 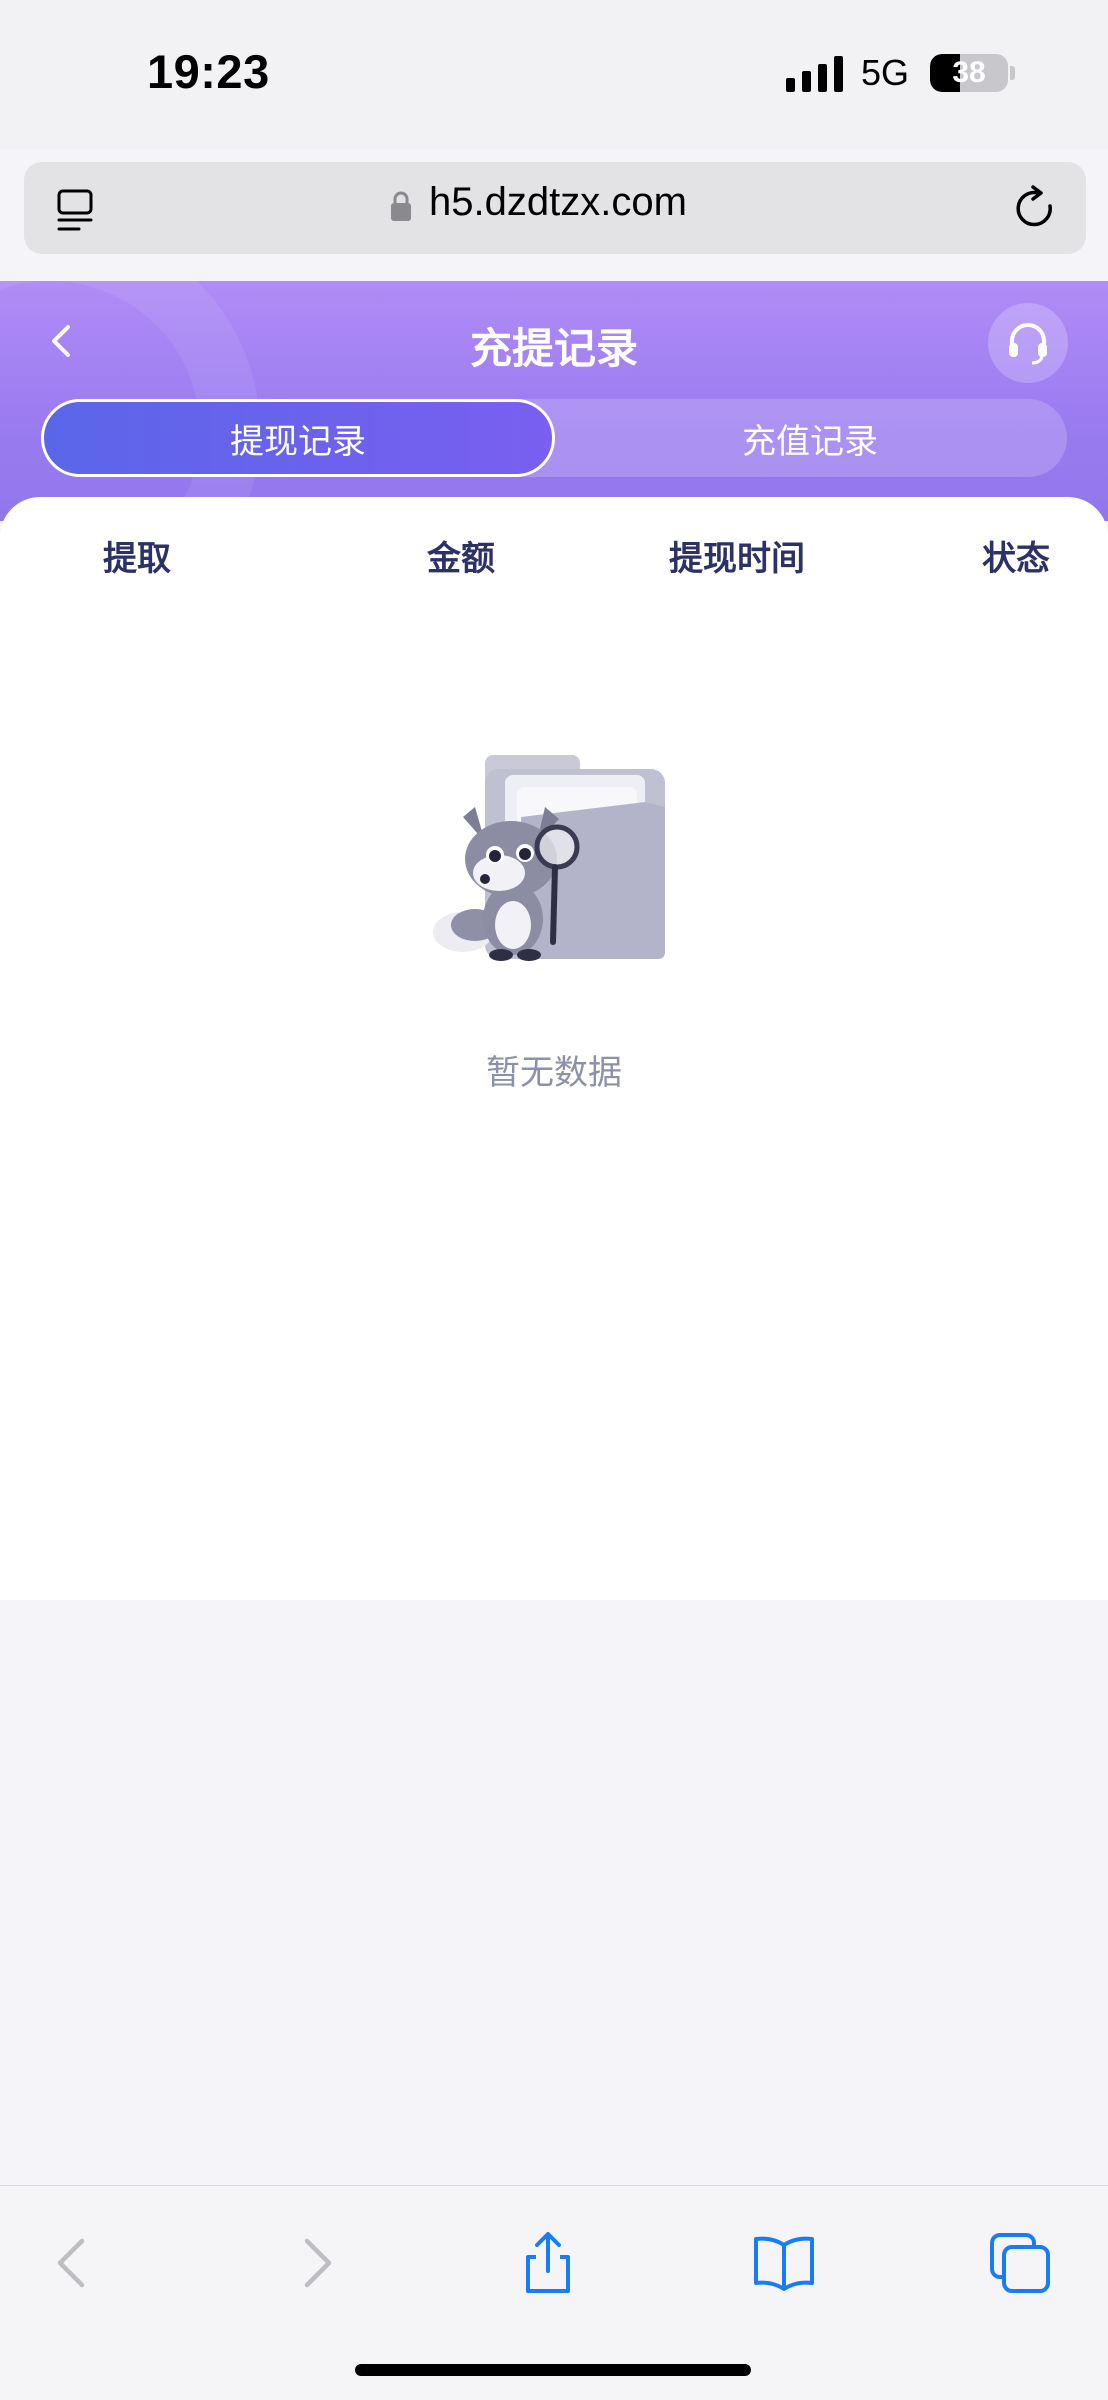 What do you see at coordinates (1020, 2263) in the screenshot?
I see `tabs-icon` at bounding box center [1020, 2263].